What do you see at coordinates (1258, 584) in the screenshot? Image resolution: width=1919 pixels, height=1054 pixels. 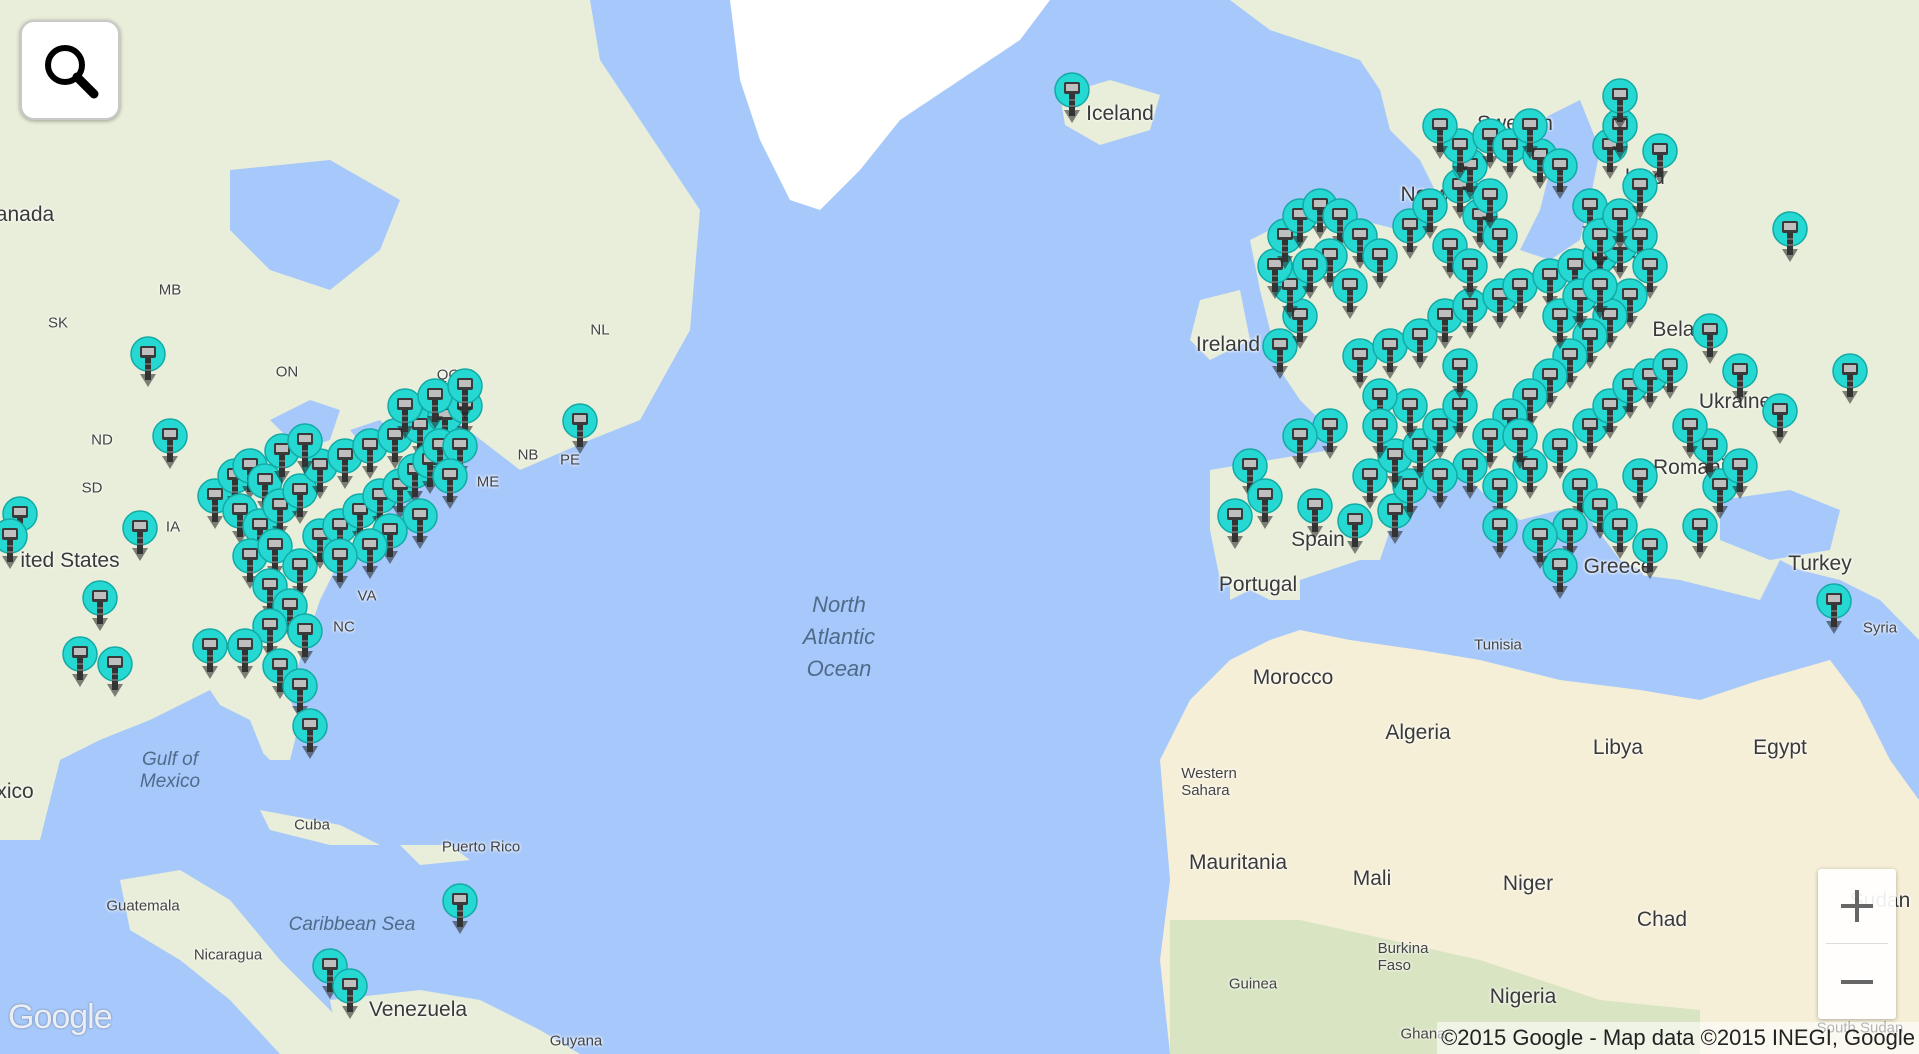 I see `map-label-portugal: Portugal` at bounding box center [1258, 584].